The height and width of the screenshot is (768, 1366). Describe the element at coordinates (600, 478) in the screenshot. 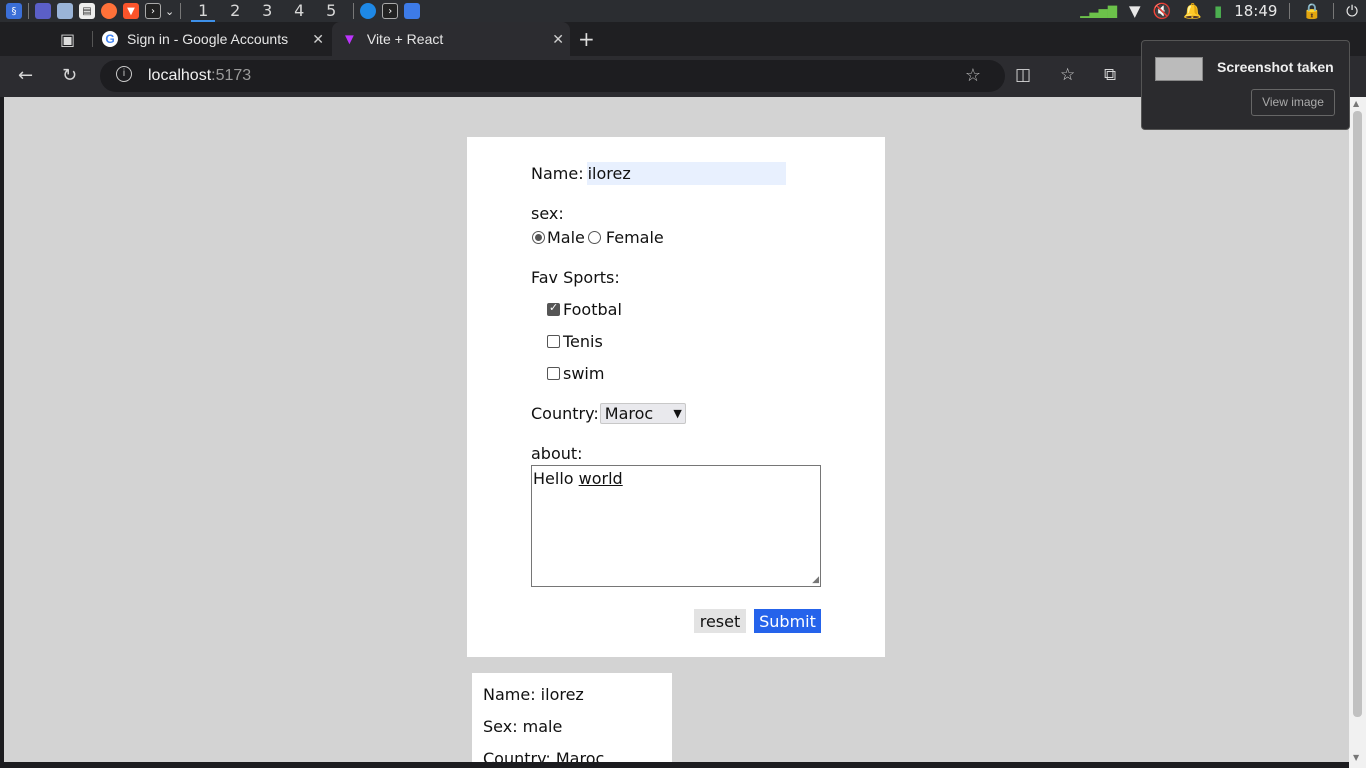

I see `about-word-2: world` at that location.